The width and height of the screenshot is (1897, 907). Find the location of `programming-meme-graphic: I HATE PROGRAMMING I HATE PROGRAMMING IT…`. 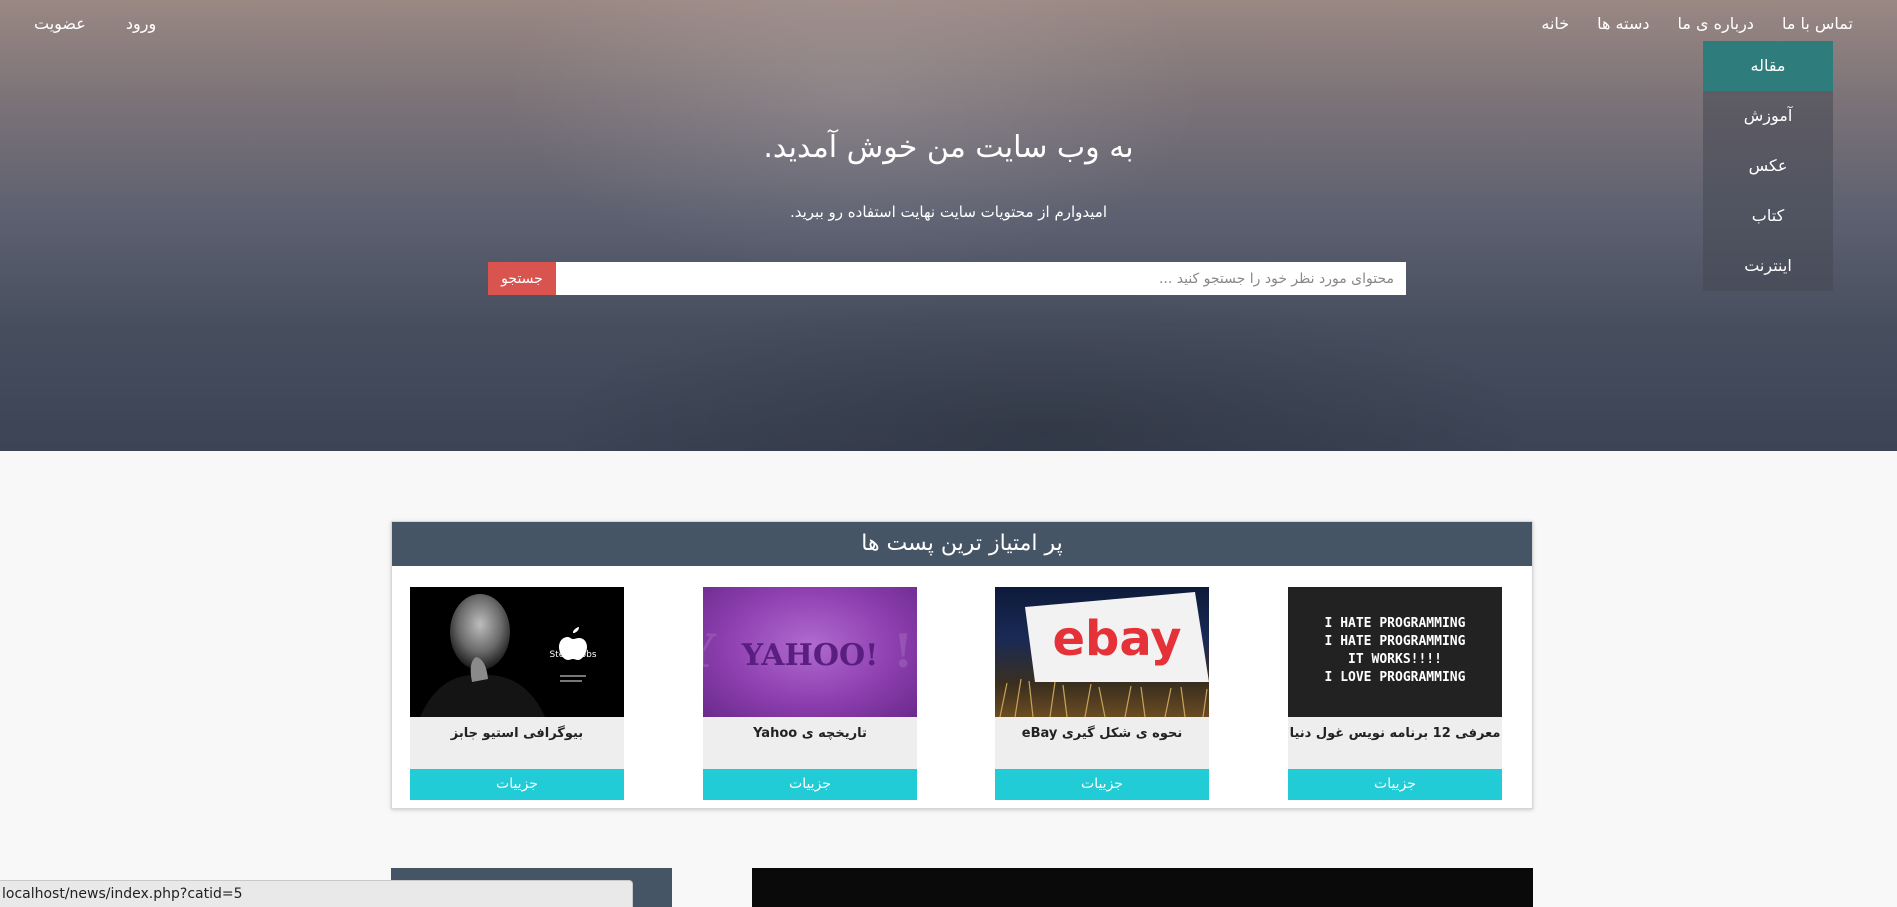

programming-meme-graphic: I HATE PROGRAMMING I HATE PROGRAMMING IT… is located at coordinates (1395, 650).